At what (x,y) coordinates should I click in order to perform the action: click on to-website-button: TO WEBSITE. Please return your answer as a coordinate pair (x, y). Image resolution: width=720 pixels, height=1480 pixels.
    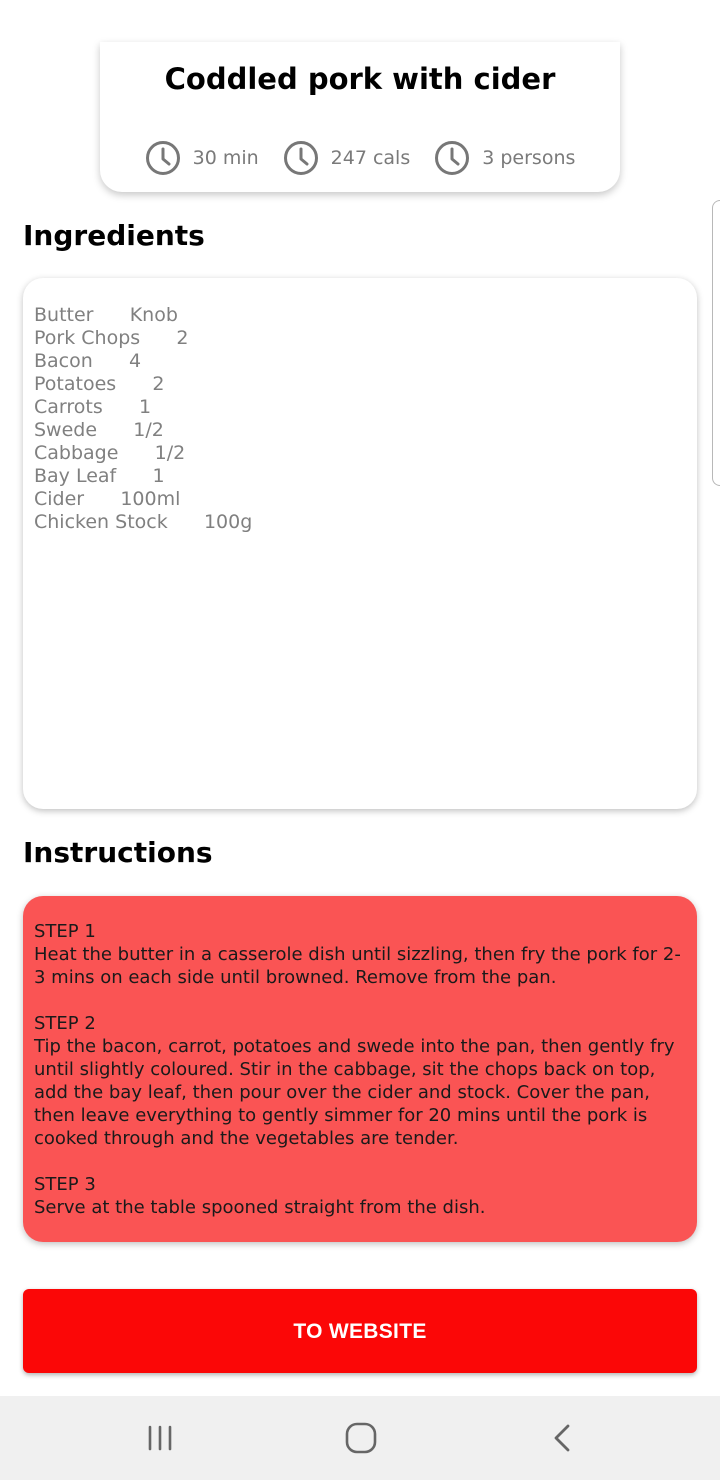
    Looking at the image, I should click on (360, 1331).